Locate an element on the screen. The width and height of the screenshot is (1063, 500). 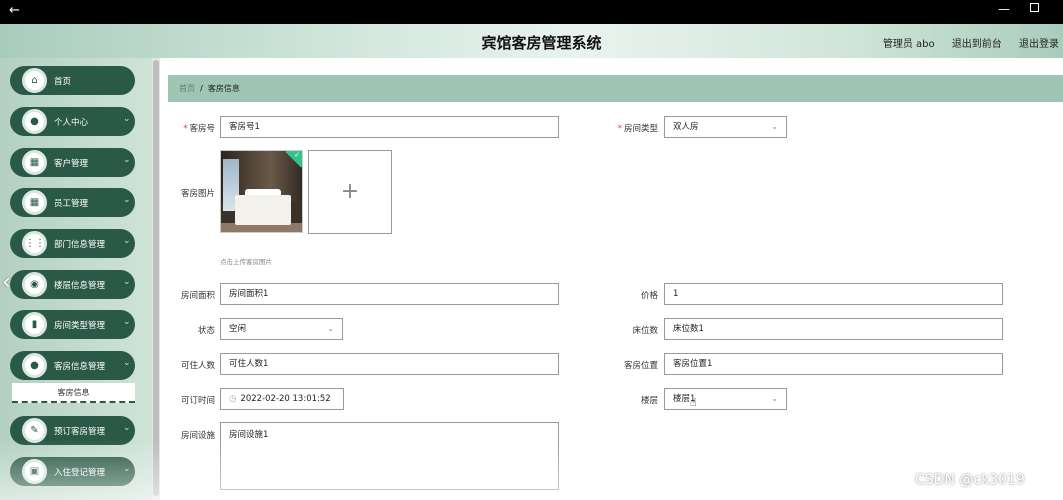
sidebar-item-bookings: ✎ 预订客房管理 ⌄ is located at coordinates (72, 430).